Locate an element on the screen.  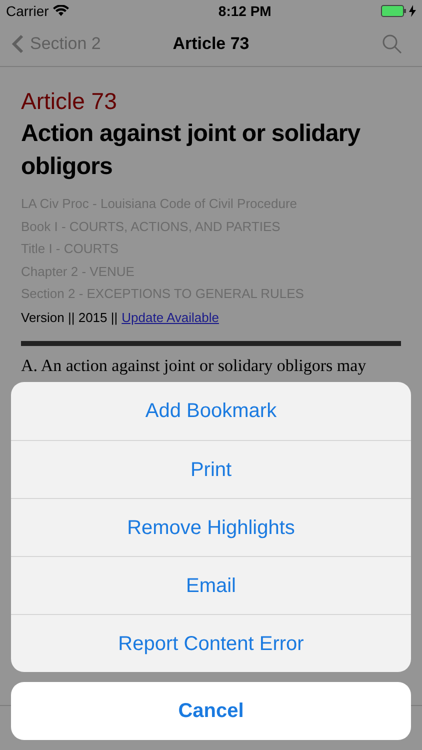
action-sheet-option: Print is located at coordinates (211, 469).